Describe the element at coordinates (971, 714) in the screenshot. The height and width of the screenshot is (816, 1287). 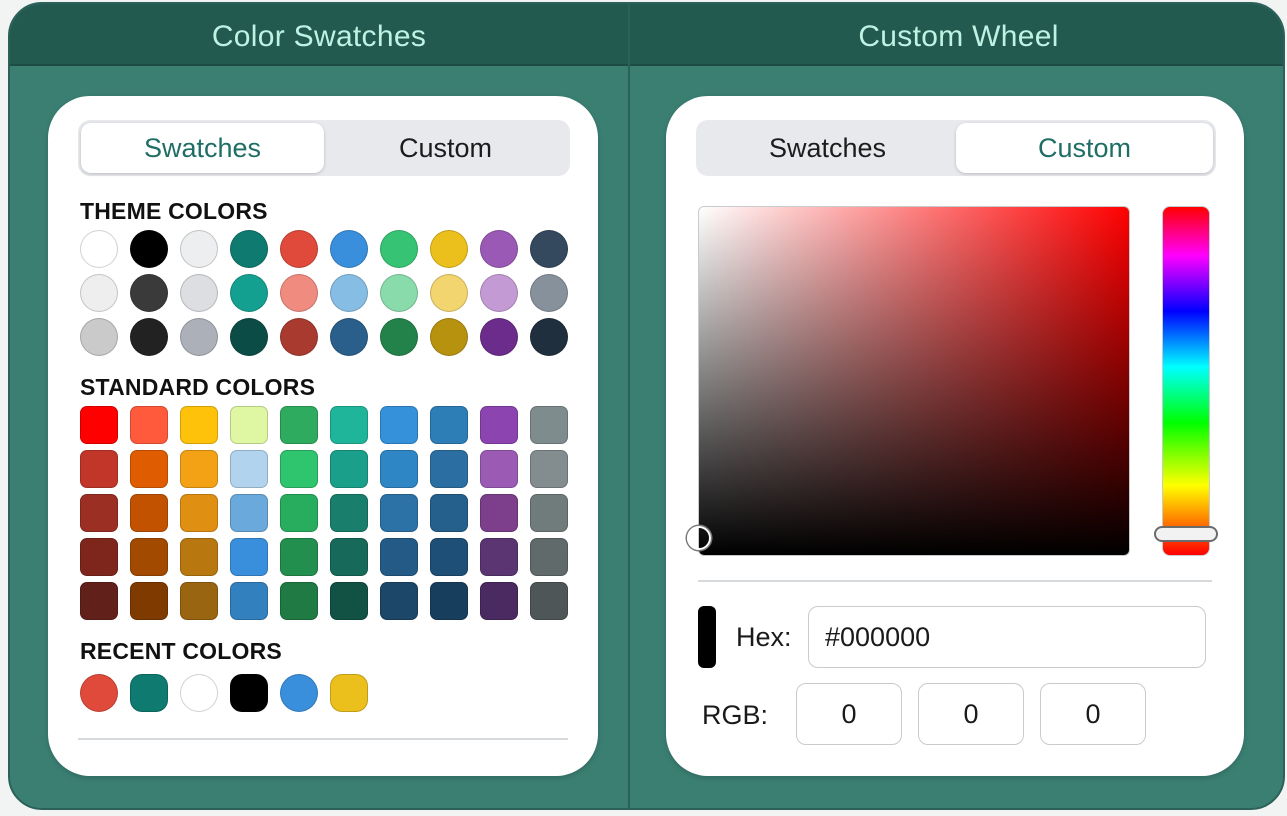
I see `green-input: 0` at that location.